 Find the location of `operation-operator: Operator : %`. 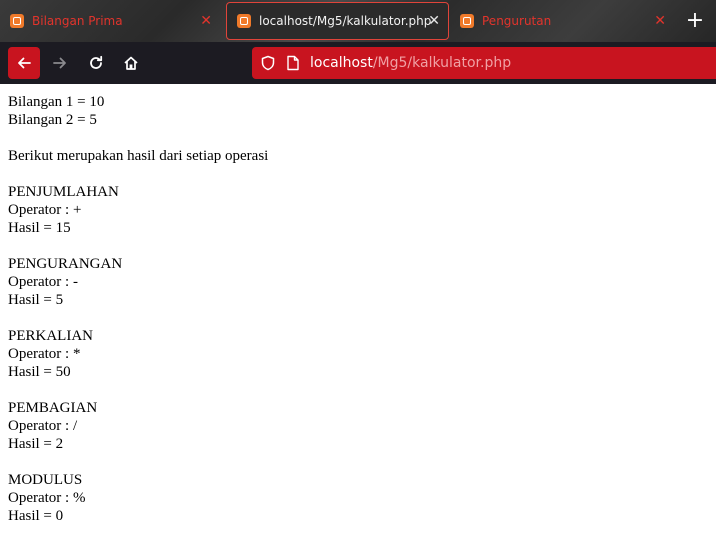

operation-operator: Operator : % is located at coordinates (47, 498).